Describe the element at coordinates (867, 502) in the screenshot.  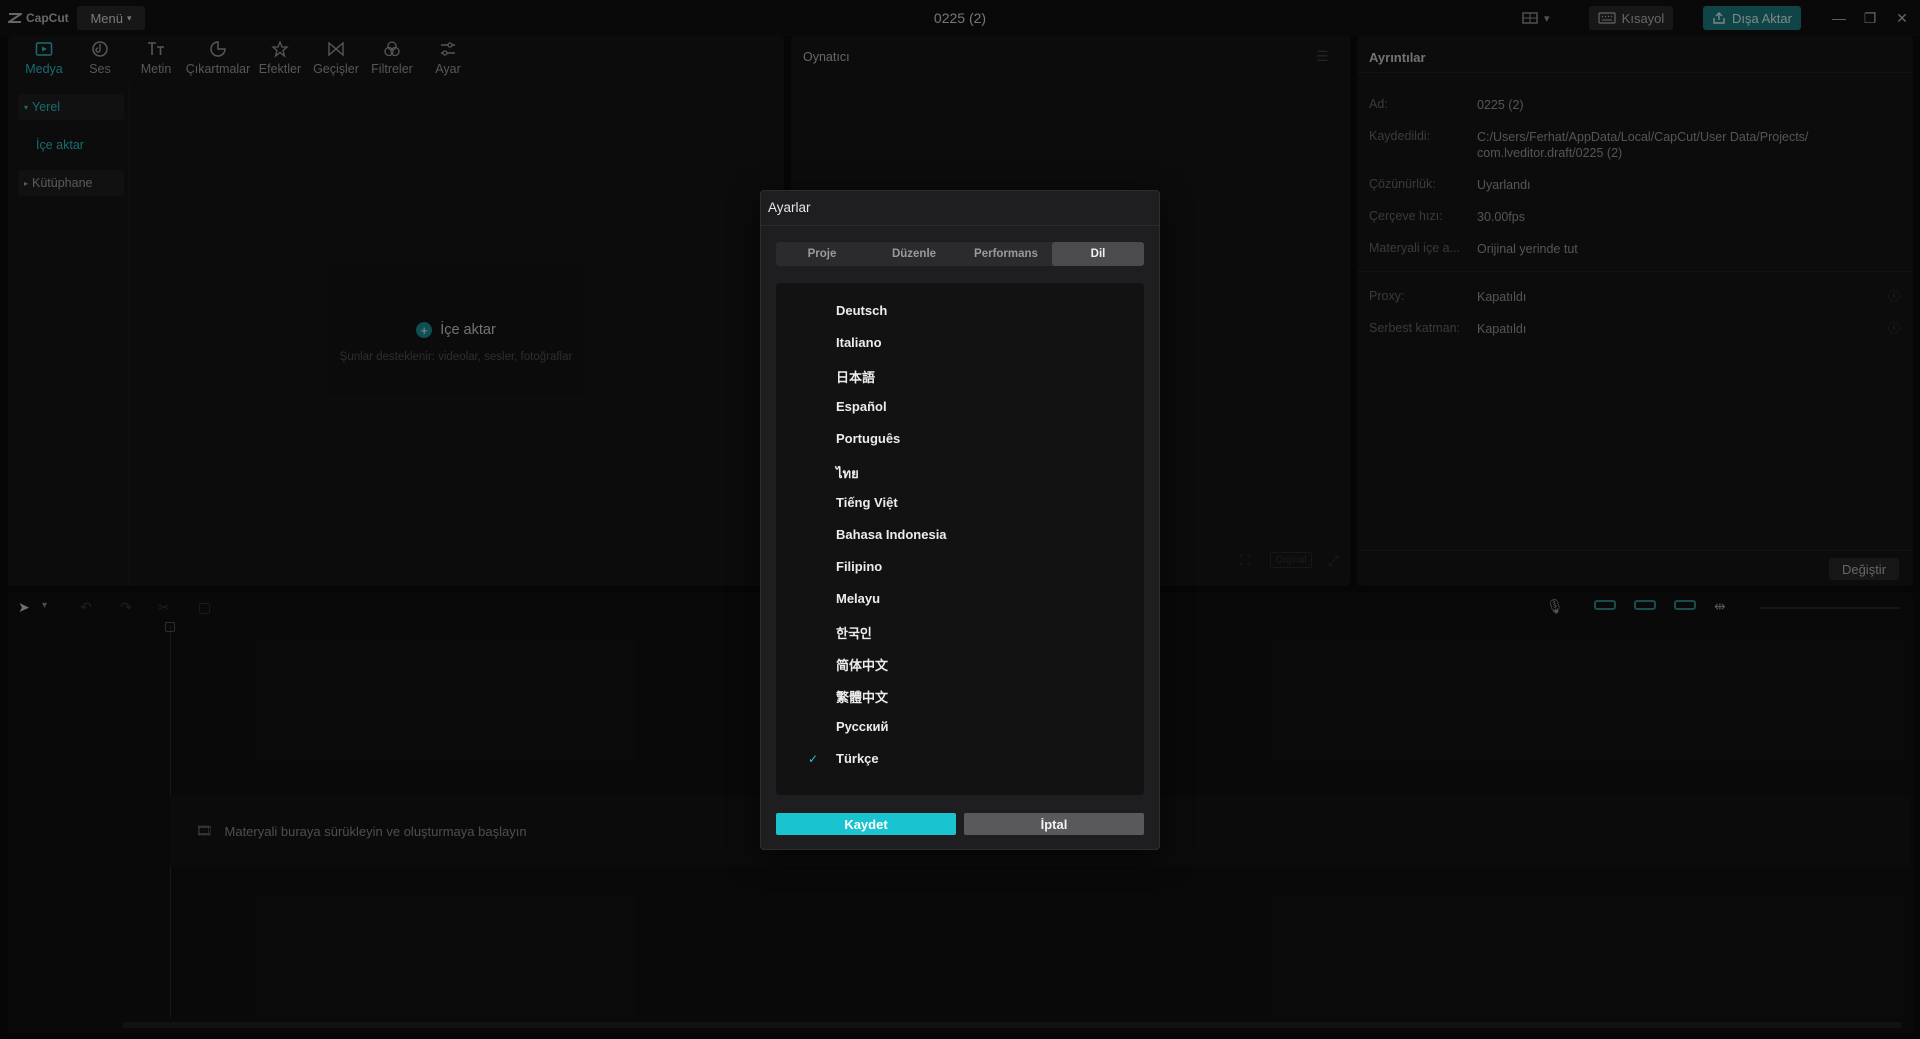
I see `language-option: Tiếng Việt` at that location.